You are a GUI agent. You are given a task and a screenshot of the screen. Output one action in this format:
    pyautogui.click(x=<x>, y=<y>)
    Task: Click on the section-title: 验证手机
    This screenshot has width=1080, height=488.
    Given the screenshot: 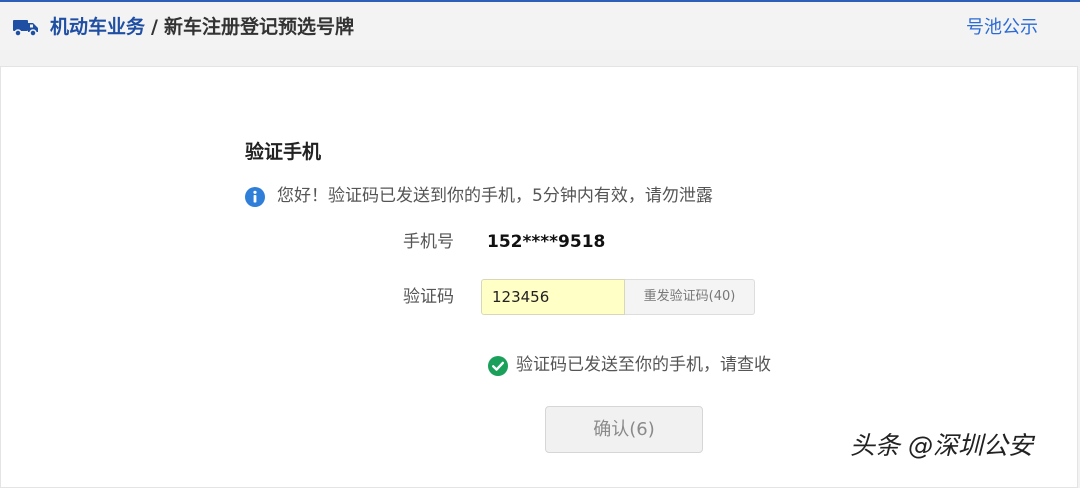 What is the action you would take?
    pyautogui.click(x=283, y=152)
    